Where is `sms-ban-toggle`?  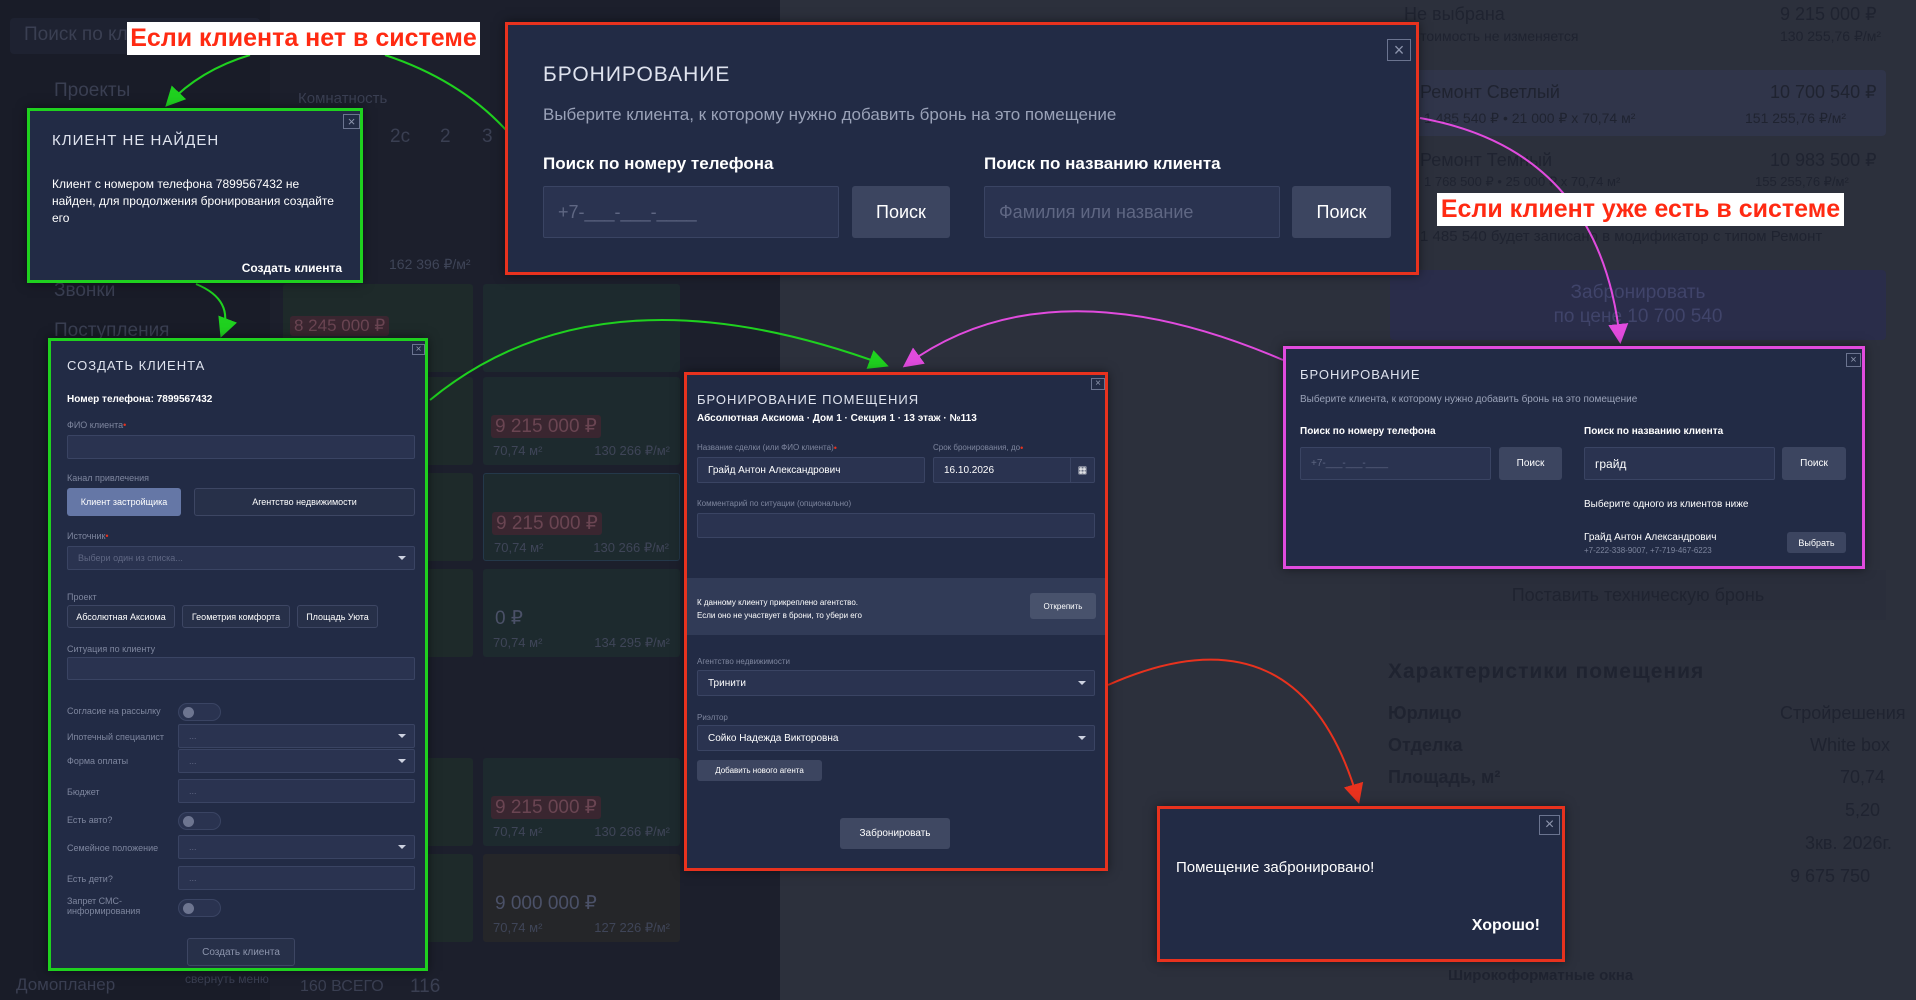 sms-ban-toggle is located at coordinates (199, 908).